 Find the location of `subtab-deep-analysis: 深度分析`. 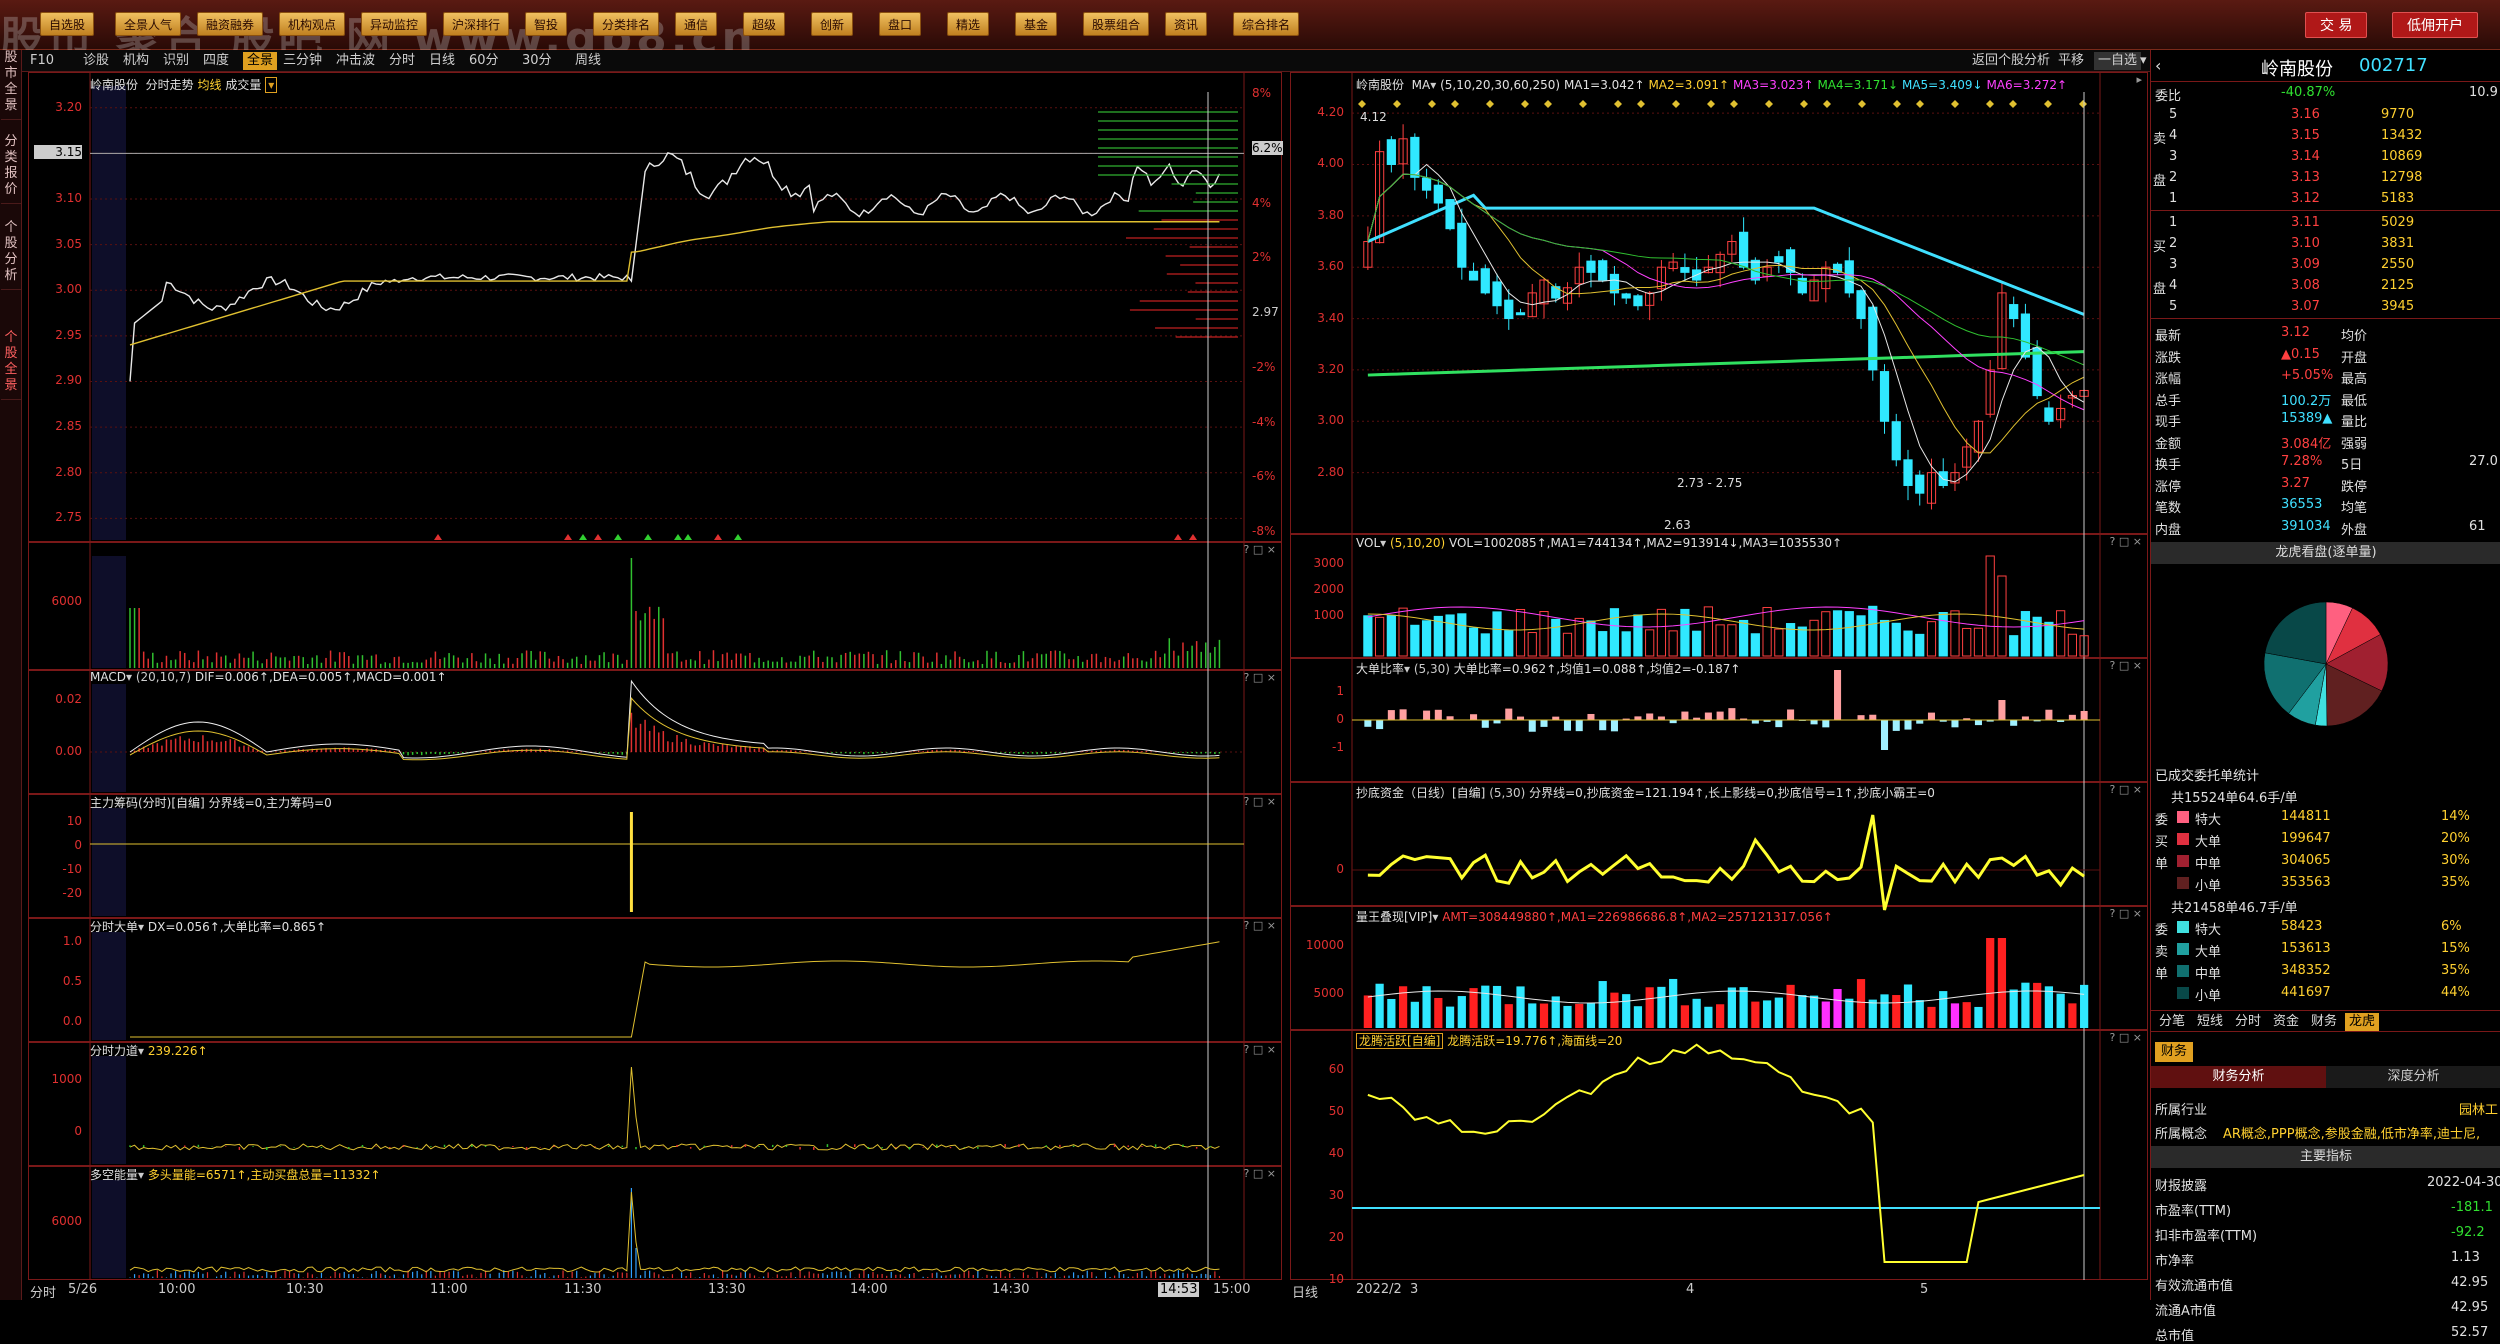

subtab-deep-analysis: 深度分析 is located at coordinates (2413, 1077).